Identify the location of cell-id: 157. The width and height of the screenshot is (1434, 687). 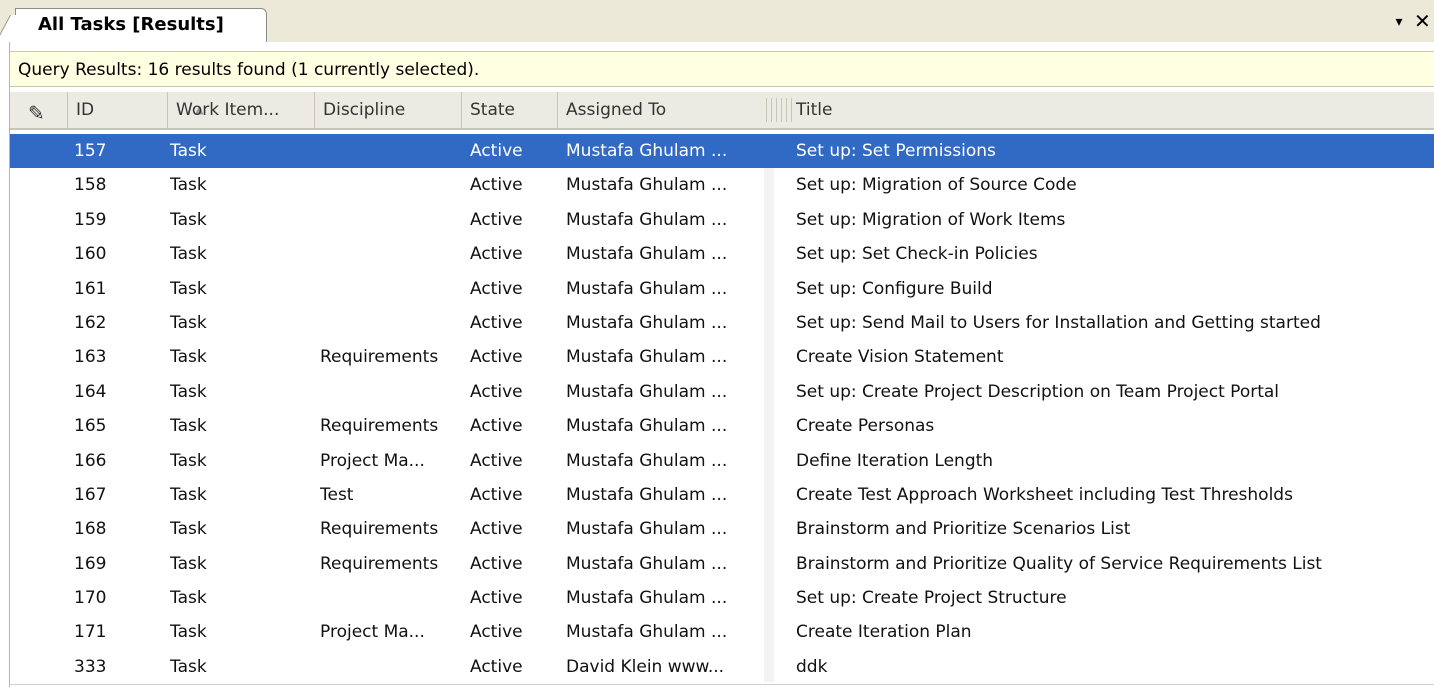
(90, 151).